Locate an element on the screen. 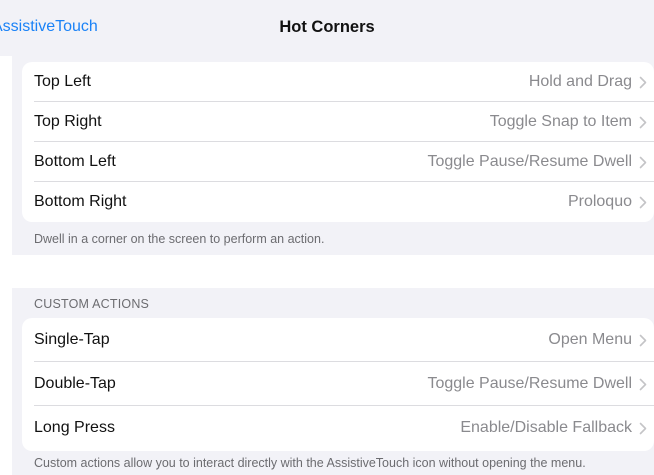  row-long-press: Long Press Enable/Disable Fallback is located at coordinates (338, 428).